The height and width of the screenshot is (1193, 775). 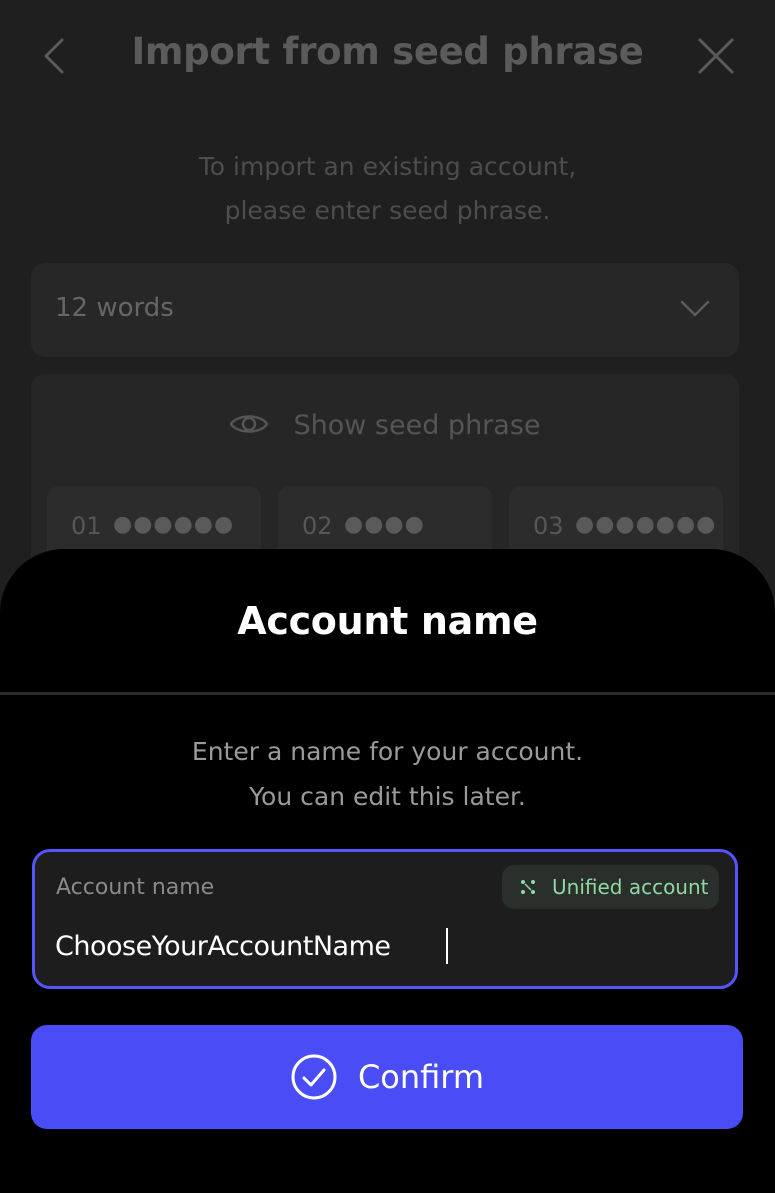 What do you see at coordinates (387, 210) in the screenshot?
I see `instructions-line-2: please enter seed phrase.` at bounding box center [387, 210].